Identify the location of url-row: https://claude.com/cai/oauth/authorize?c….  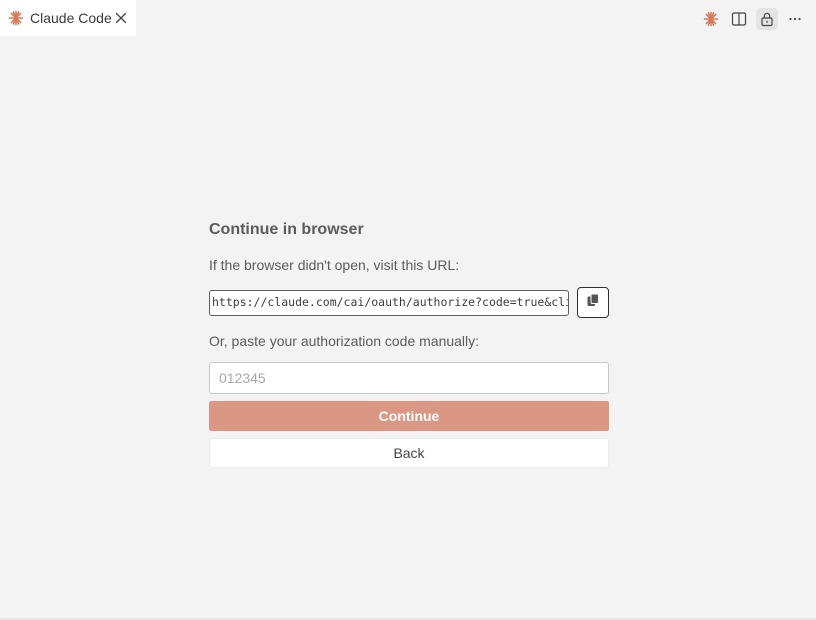
(409, 302).